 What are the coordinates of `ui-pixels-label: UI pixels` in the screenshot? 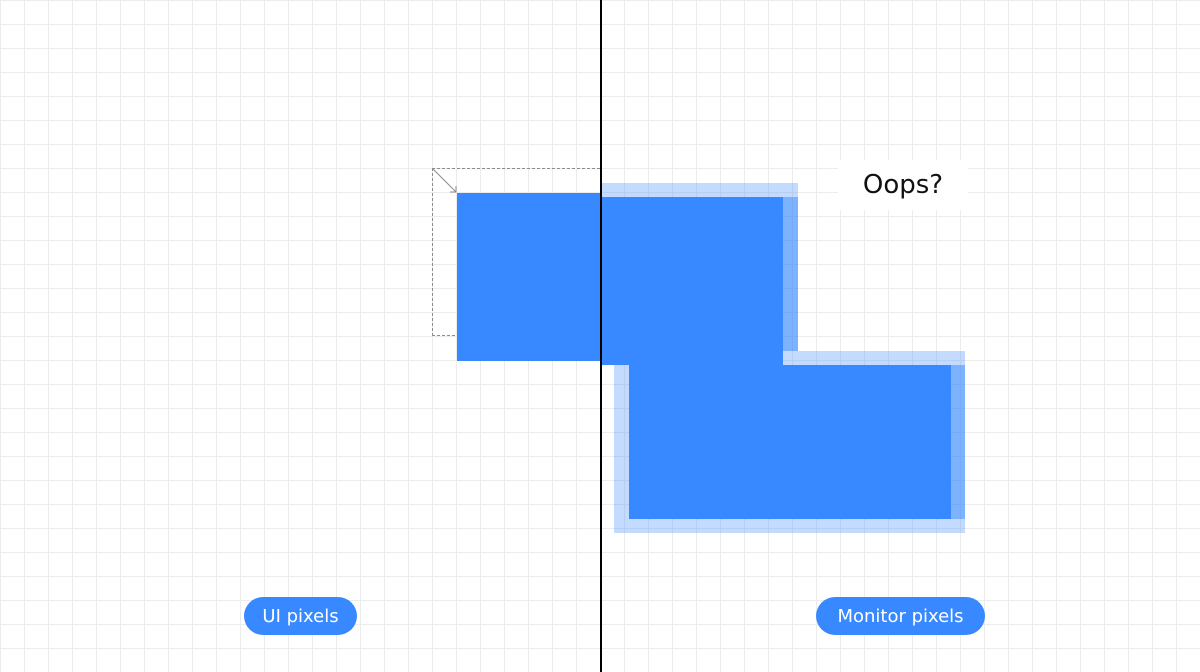 It's located at (300, 616).